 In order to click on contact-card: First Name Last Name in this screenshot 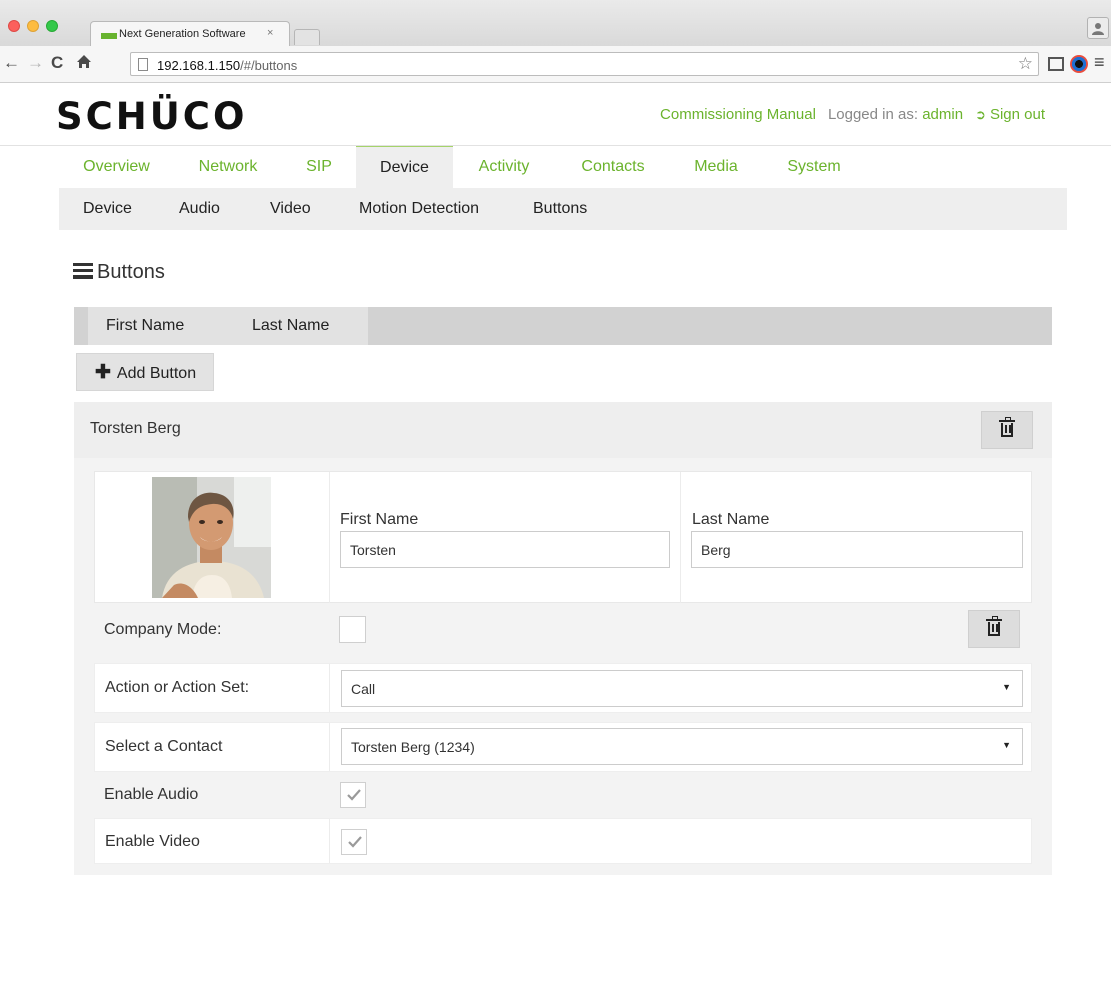, I will do `click(563, 537)`.